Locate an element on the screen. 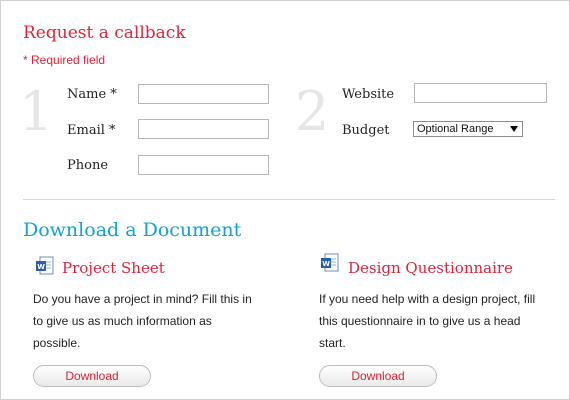 The width and height of the screenshot is (570, 400). section-divider is located at coordinates (289, 199).